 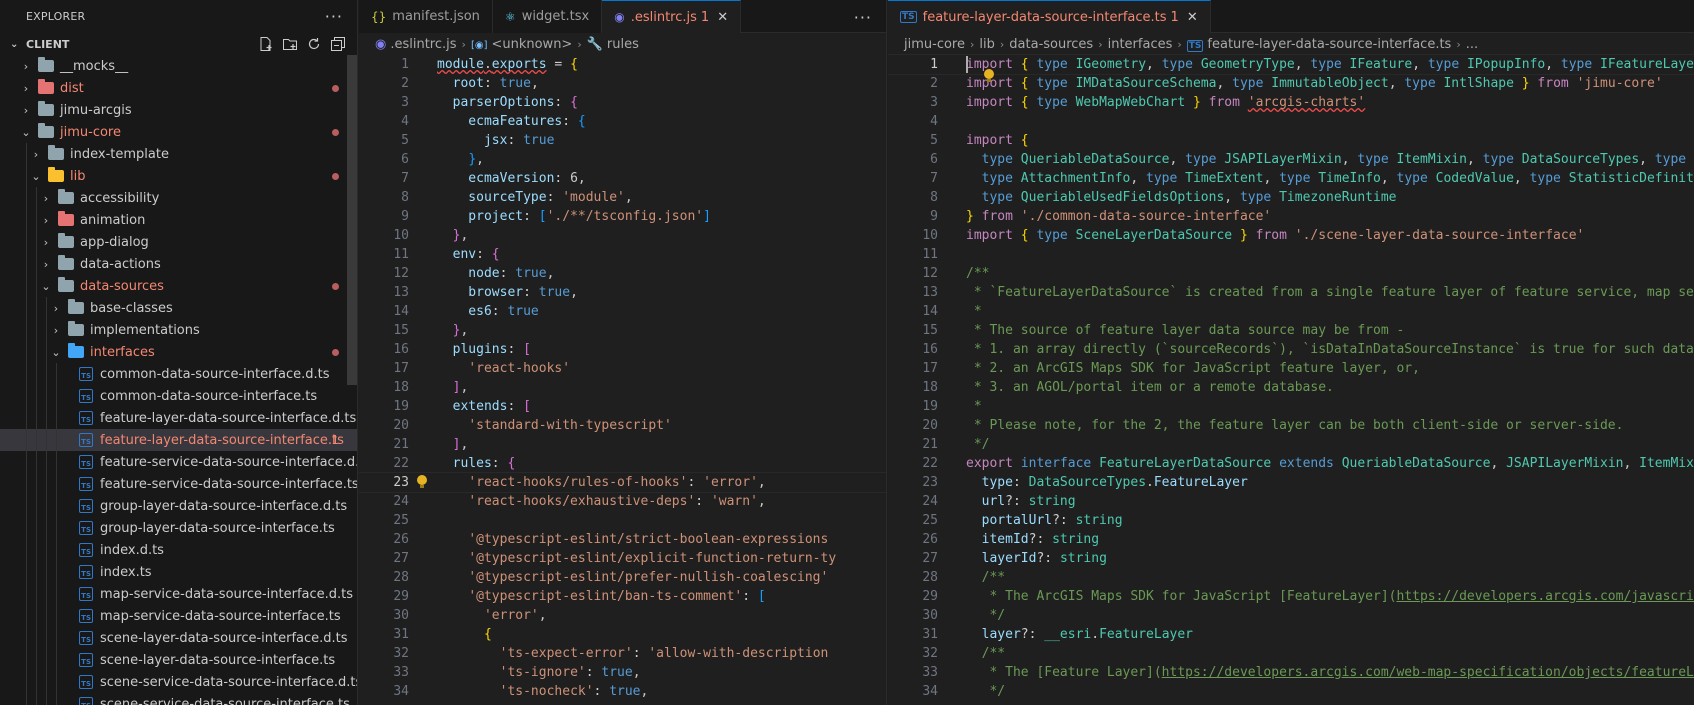 What do you see at coordinates (622, 387) in the screenshot?
I see `code-line: 18 ],` at bounding box center [622, 387].